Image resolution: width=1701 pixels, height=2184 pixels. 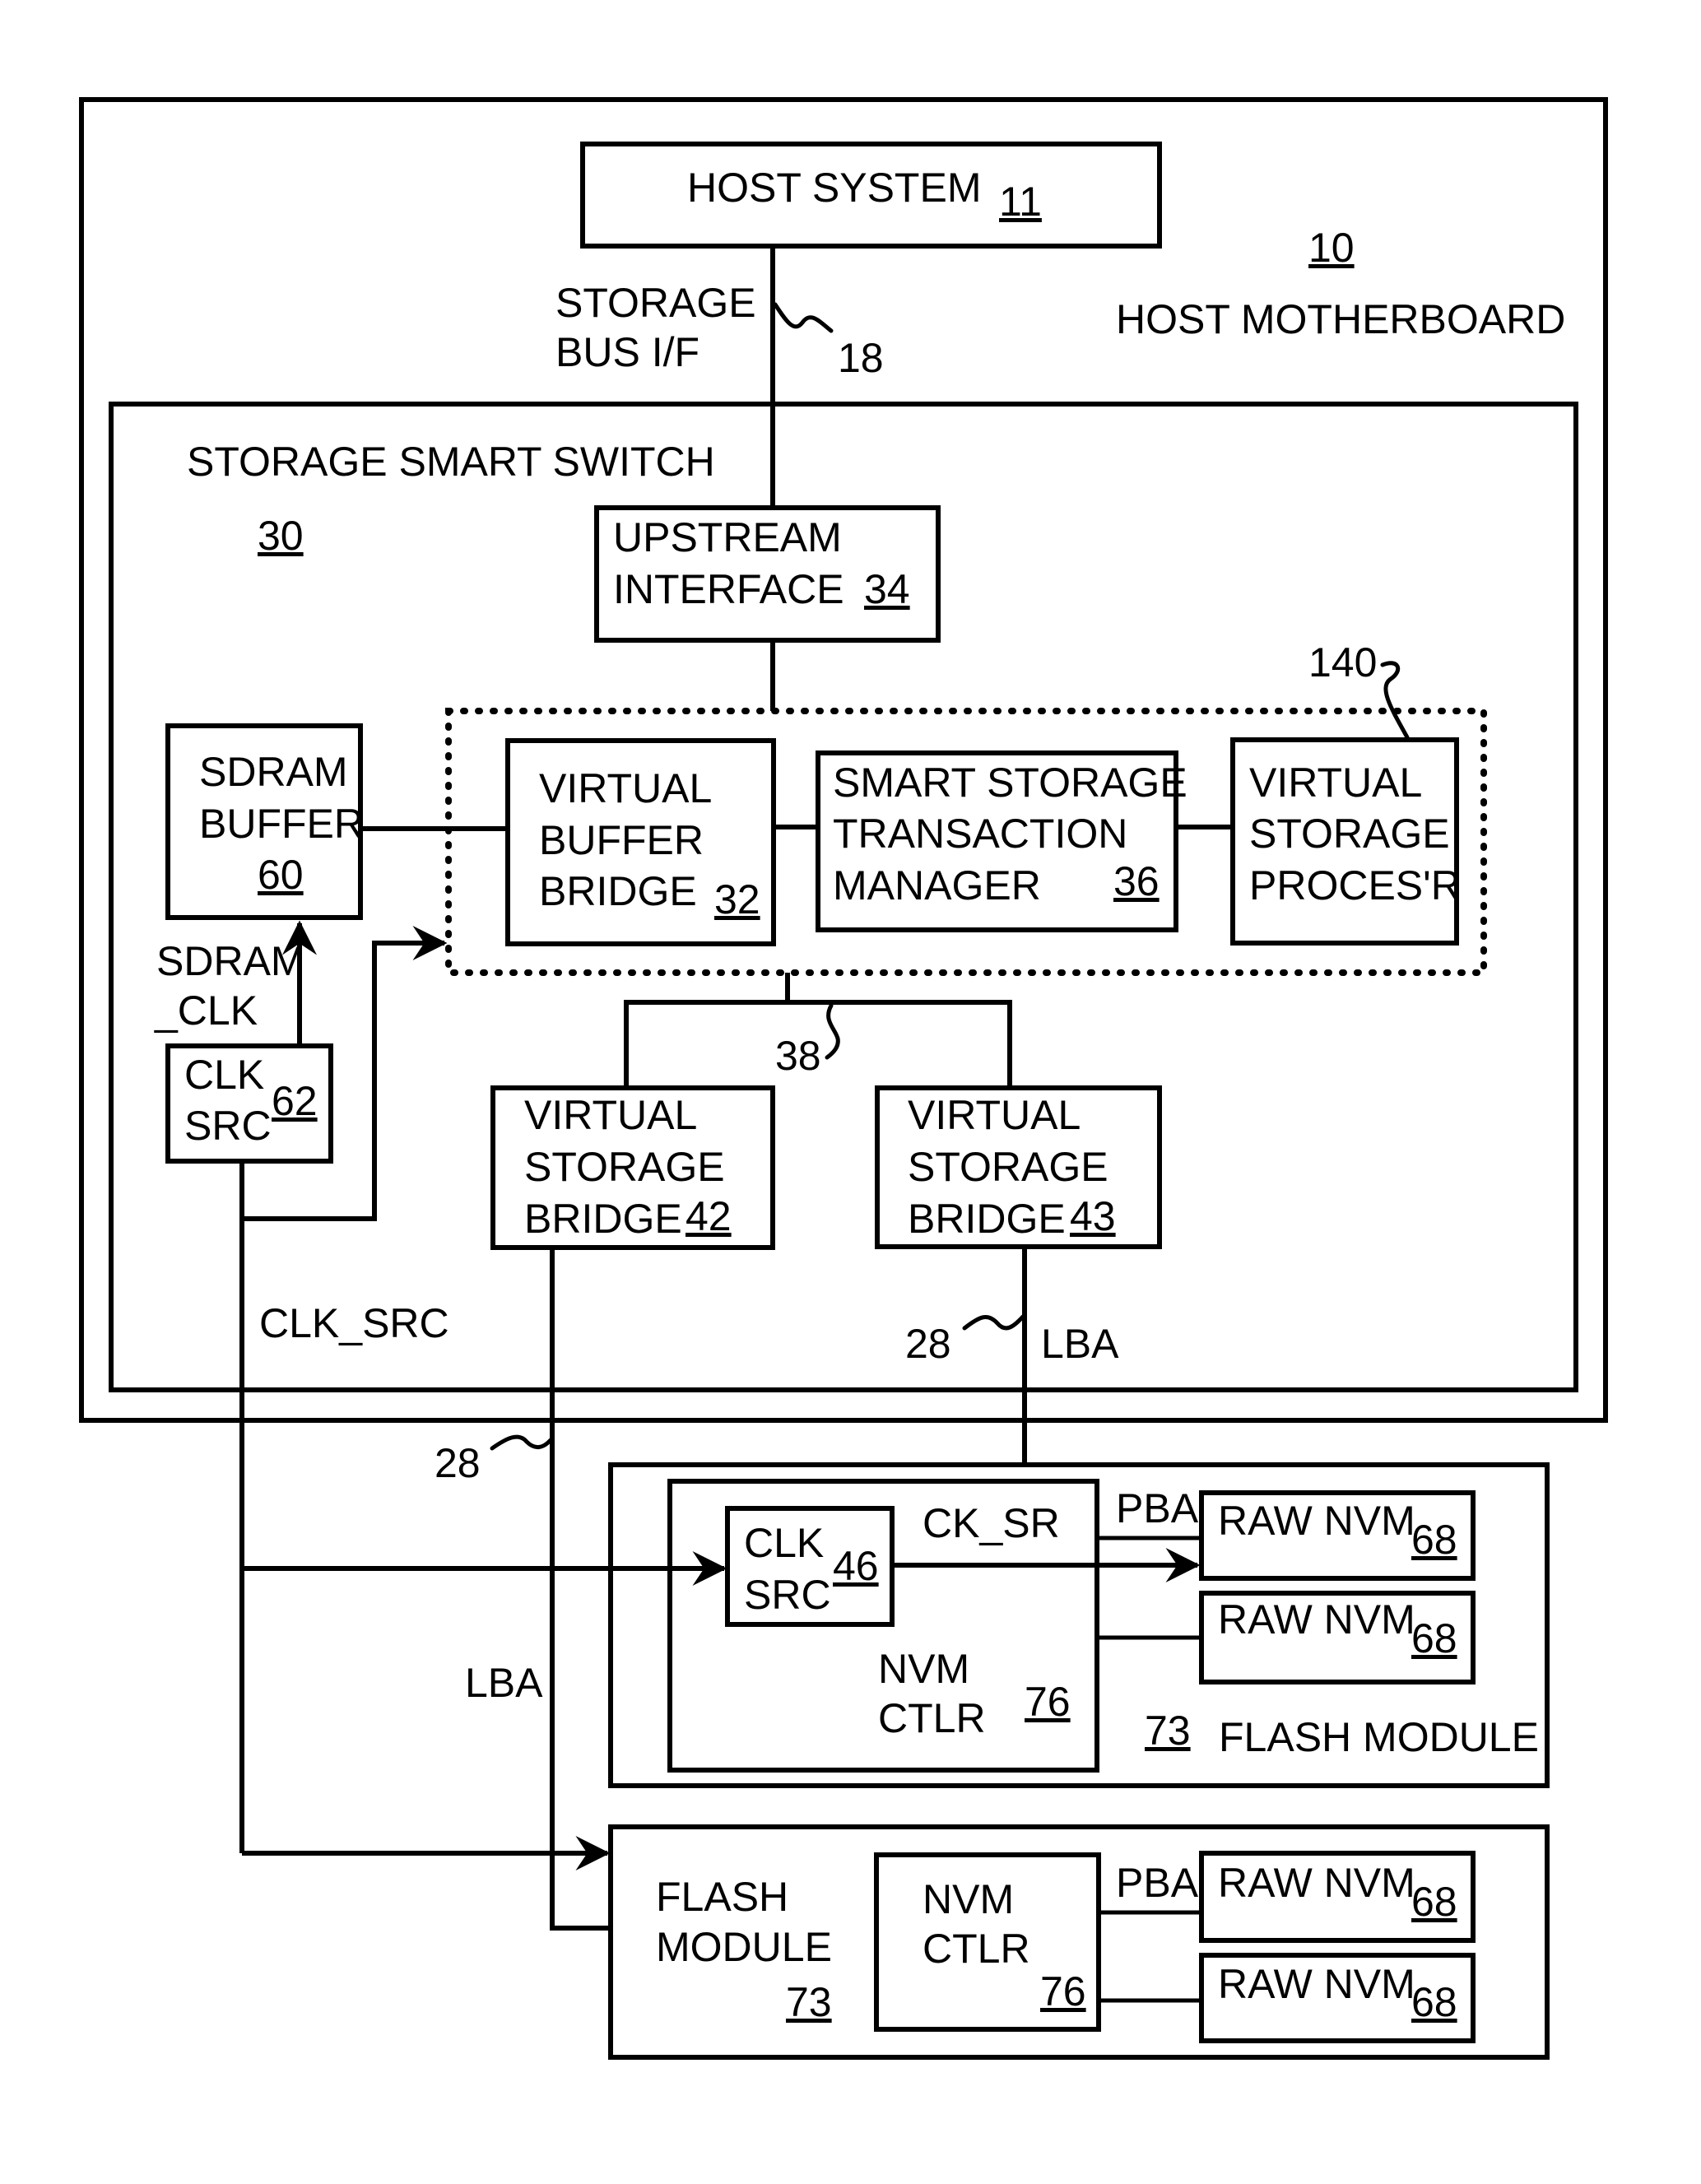 What do you see at coordinates (451, 462) in the screenshot?
I see `smart-switch-label: STORAGE SMART SWITCH` at bounding box center [451, 462].